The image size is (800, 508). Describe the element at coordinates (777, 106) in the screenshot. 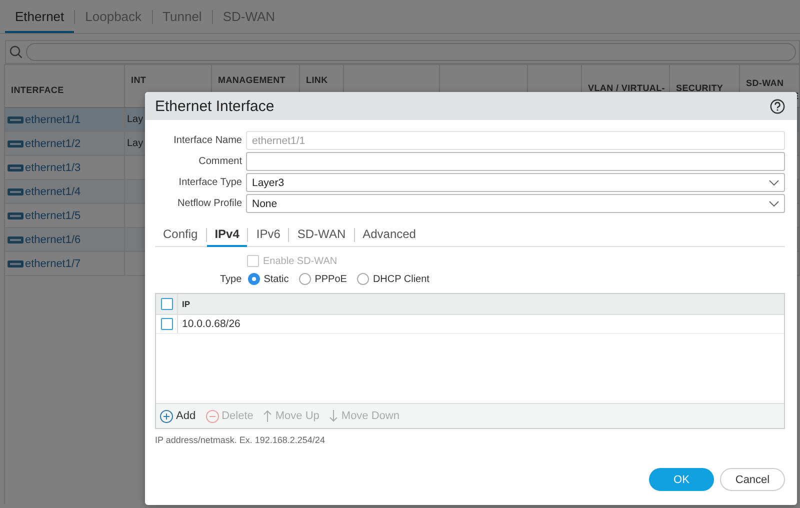

I see `help-icon` at that location.